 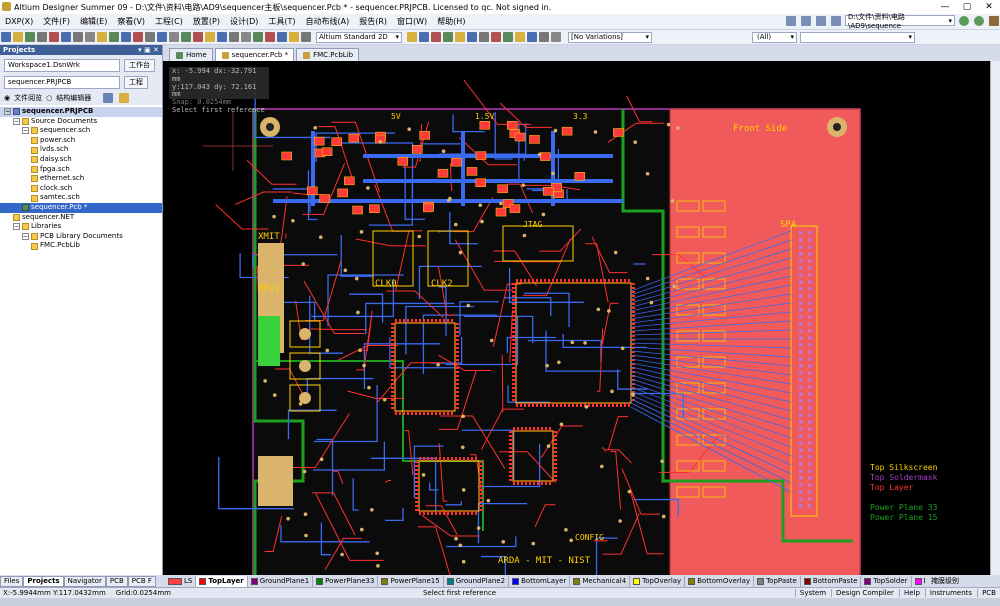 What do you see at coordinates (116, 581) in the screenshot?
I see `panel-tab: PCB` at bounding box center [116, 581].